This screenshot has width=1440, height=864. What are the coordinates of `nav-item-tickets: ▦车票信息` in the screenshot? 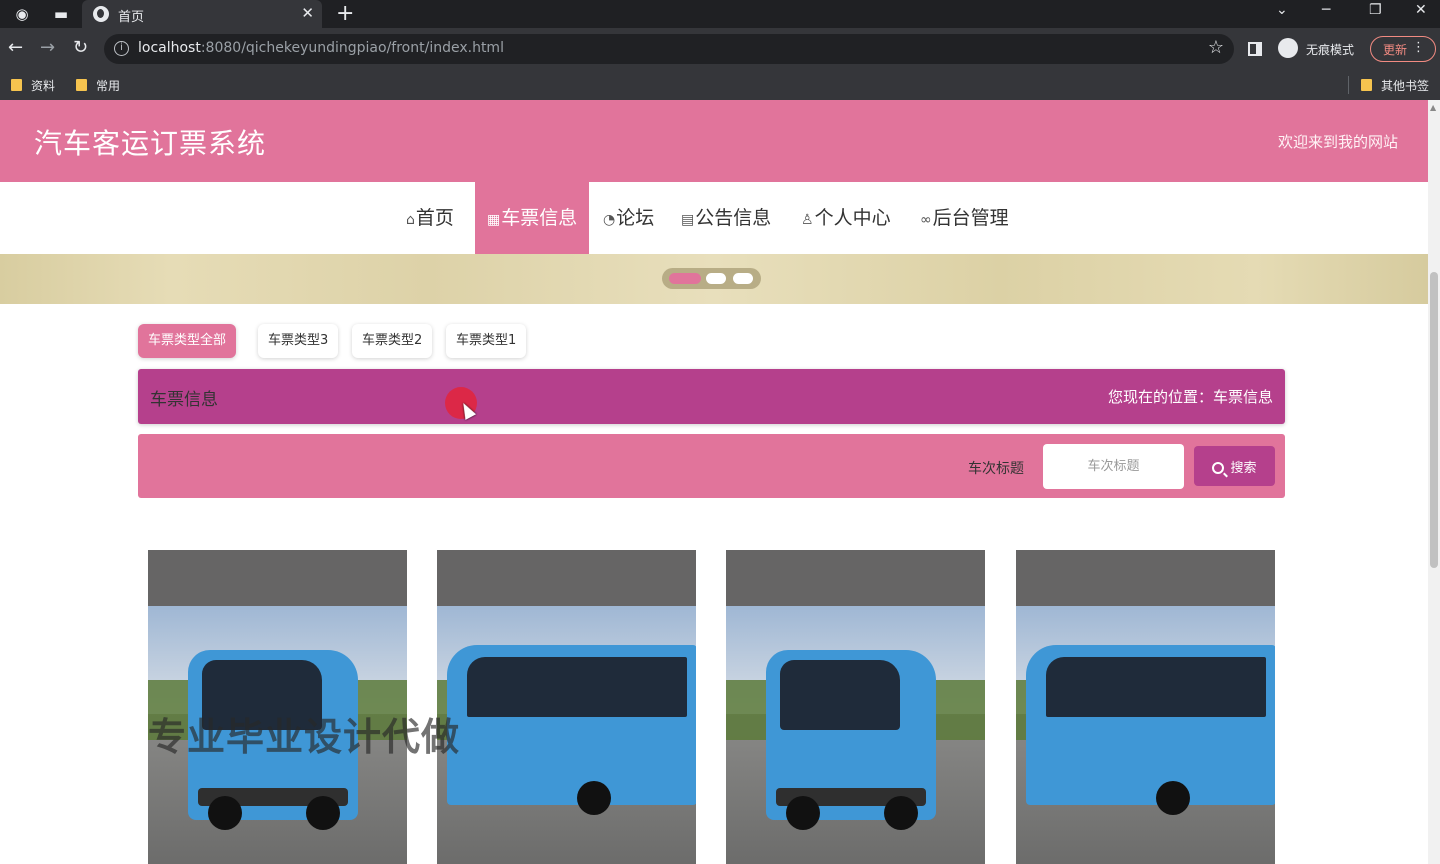 It's located at (532, 218).